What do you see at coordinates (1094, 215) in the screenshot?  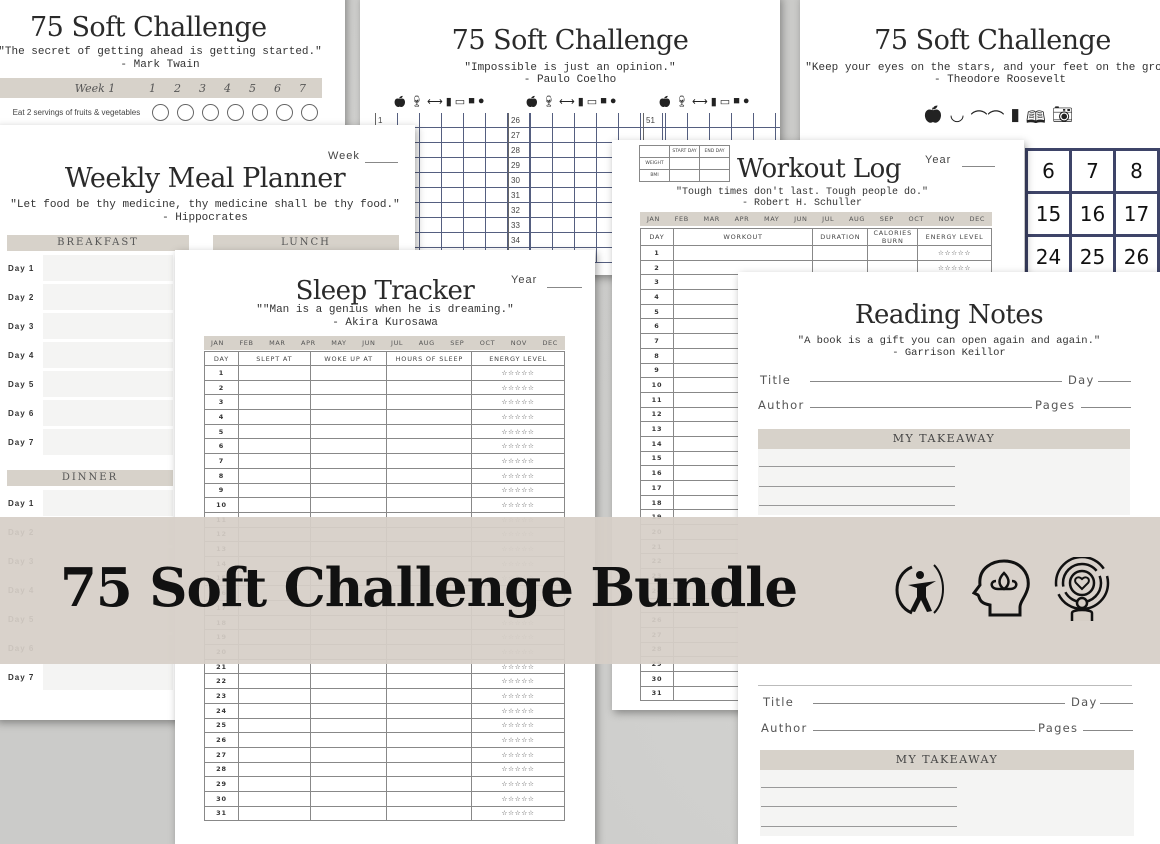 I see `calendar-day: 16` at bounding box center [1094, 215].